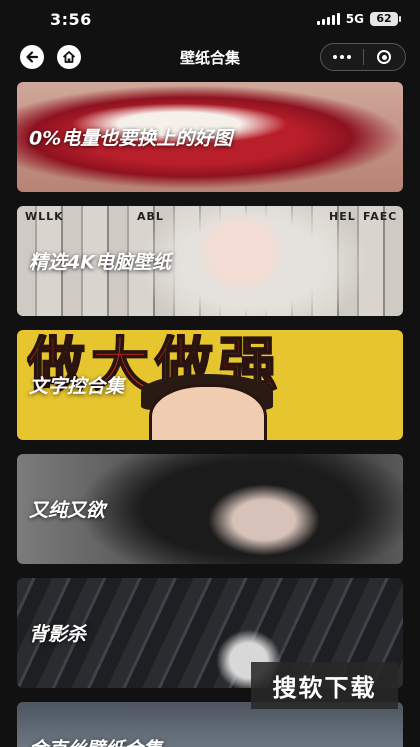 This screenshot has width=420, height=747. What do you see at coordinates (58, 634) in the screenshot?
I see `collection-title: 背影杀` at bounding box center [58, 634].